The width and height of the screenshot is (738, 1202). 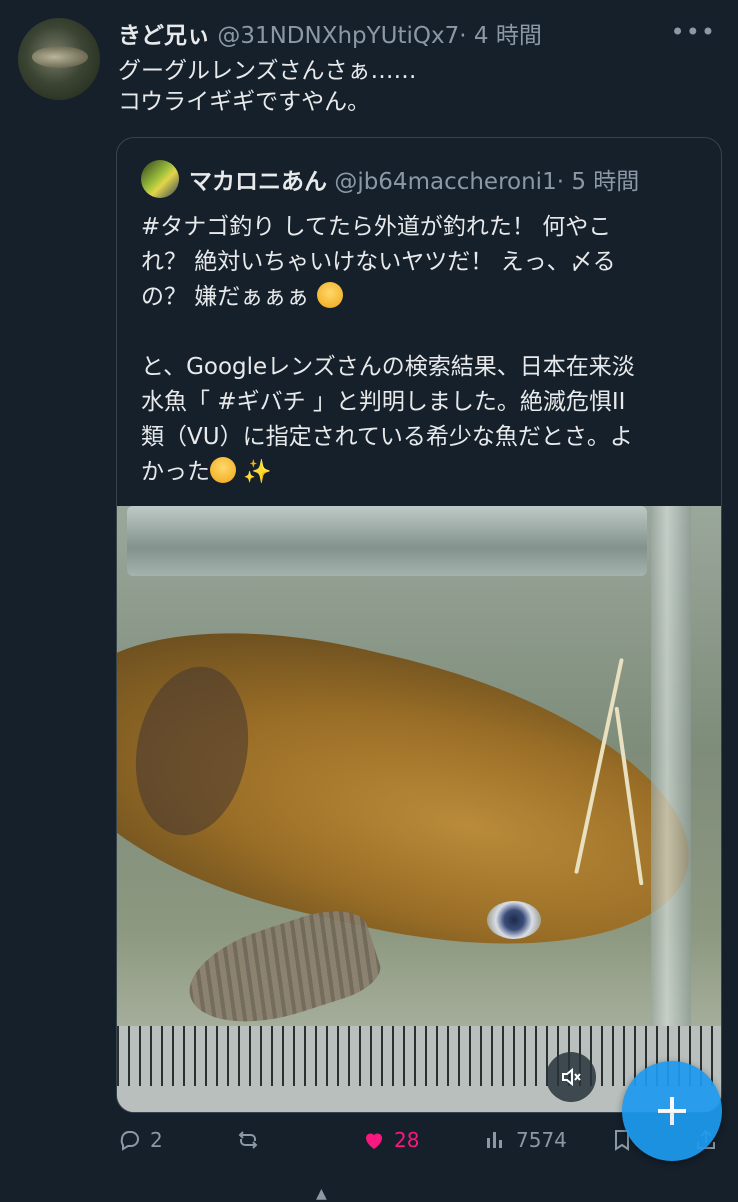 What do you see at coordinates (223, 470) in the screenshot?
I see `grinning-squint-emoji-icon` at bounding box center [223, 470].